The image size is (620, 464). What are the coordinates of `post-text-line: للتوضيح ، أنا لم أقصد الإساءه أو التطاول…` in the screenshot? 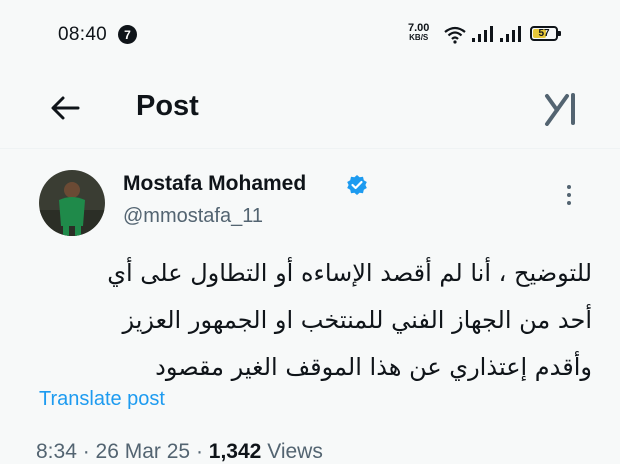 It's located at (349, 273).